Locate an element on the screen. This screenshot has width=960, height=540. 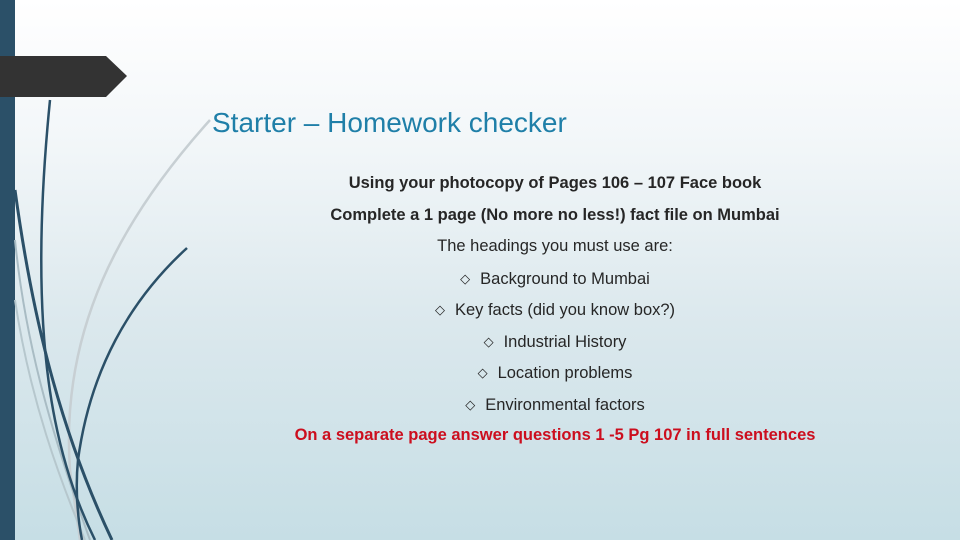
bullet-label: Key facts (did you know box?) is located at coordinates (565, 310).